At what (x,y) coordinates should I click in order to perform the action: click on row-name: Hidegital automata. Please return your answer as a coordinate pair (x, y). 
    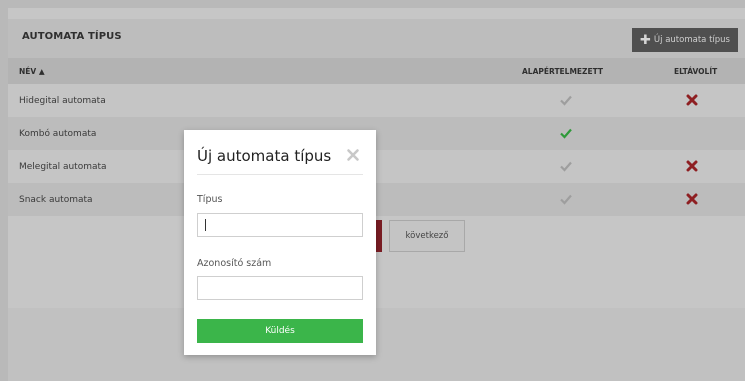
    Looking at the image, I should click on (62, 101).